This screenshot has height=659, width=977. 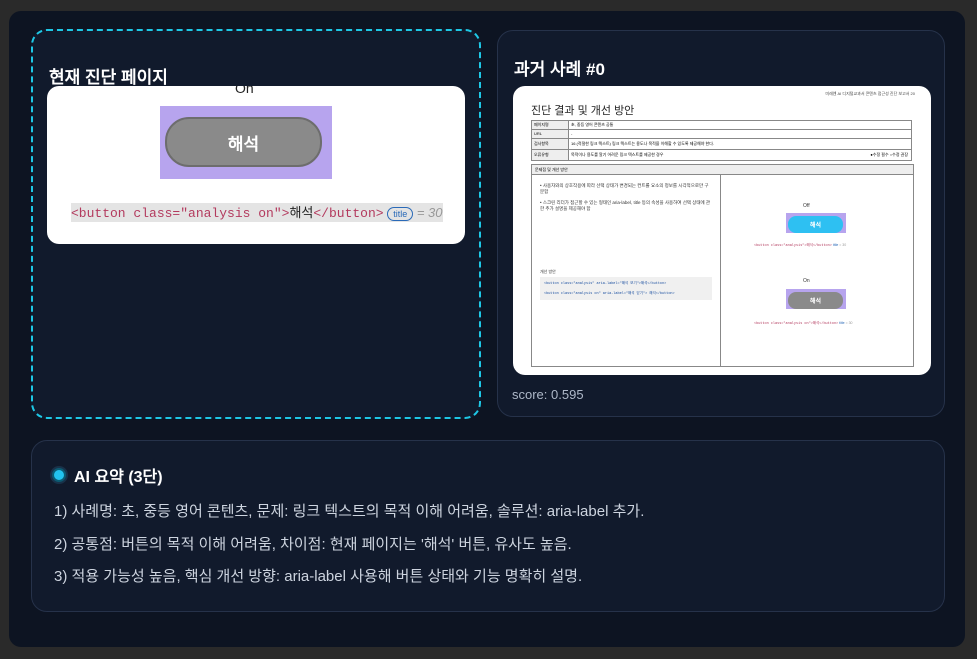 I want to click on title-badge: title, so click(x=400, y=213).